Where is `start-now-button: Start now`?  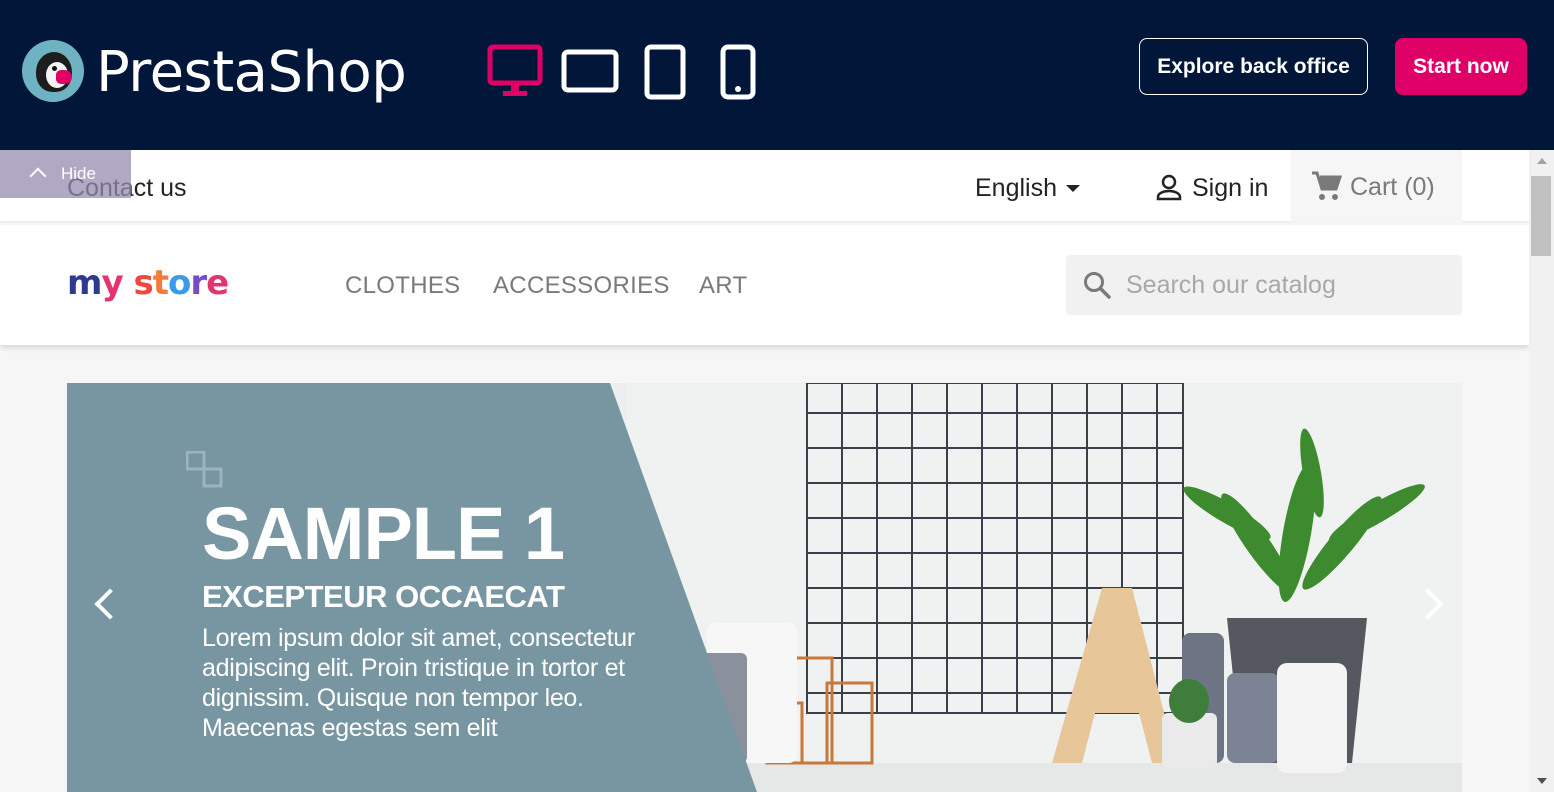 start-now-button: Start now is located at coordinates (1461, 66).